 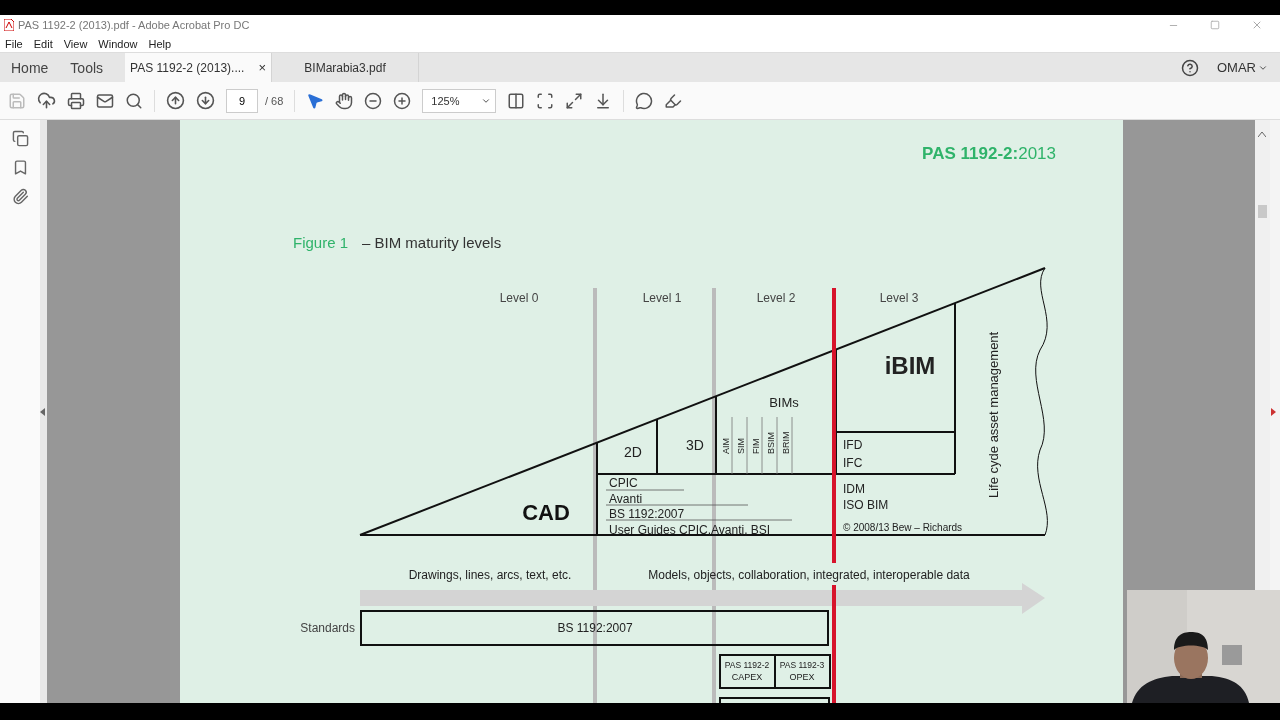 What do you see at coordinates (783, 402) in the screenshot?
I see `bims-label: BIMs` at bounding box center [783, 402].